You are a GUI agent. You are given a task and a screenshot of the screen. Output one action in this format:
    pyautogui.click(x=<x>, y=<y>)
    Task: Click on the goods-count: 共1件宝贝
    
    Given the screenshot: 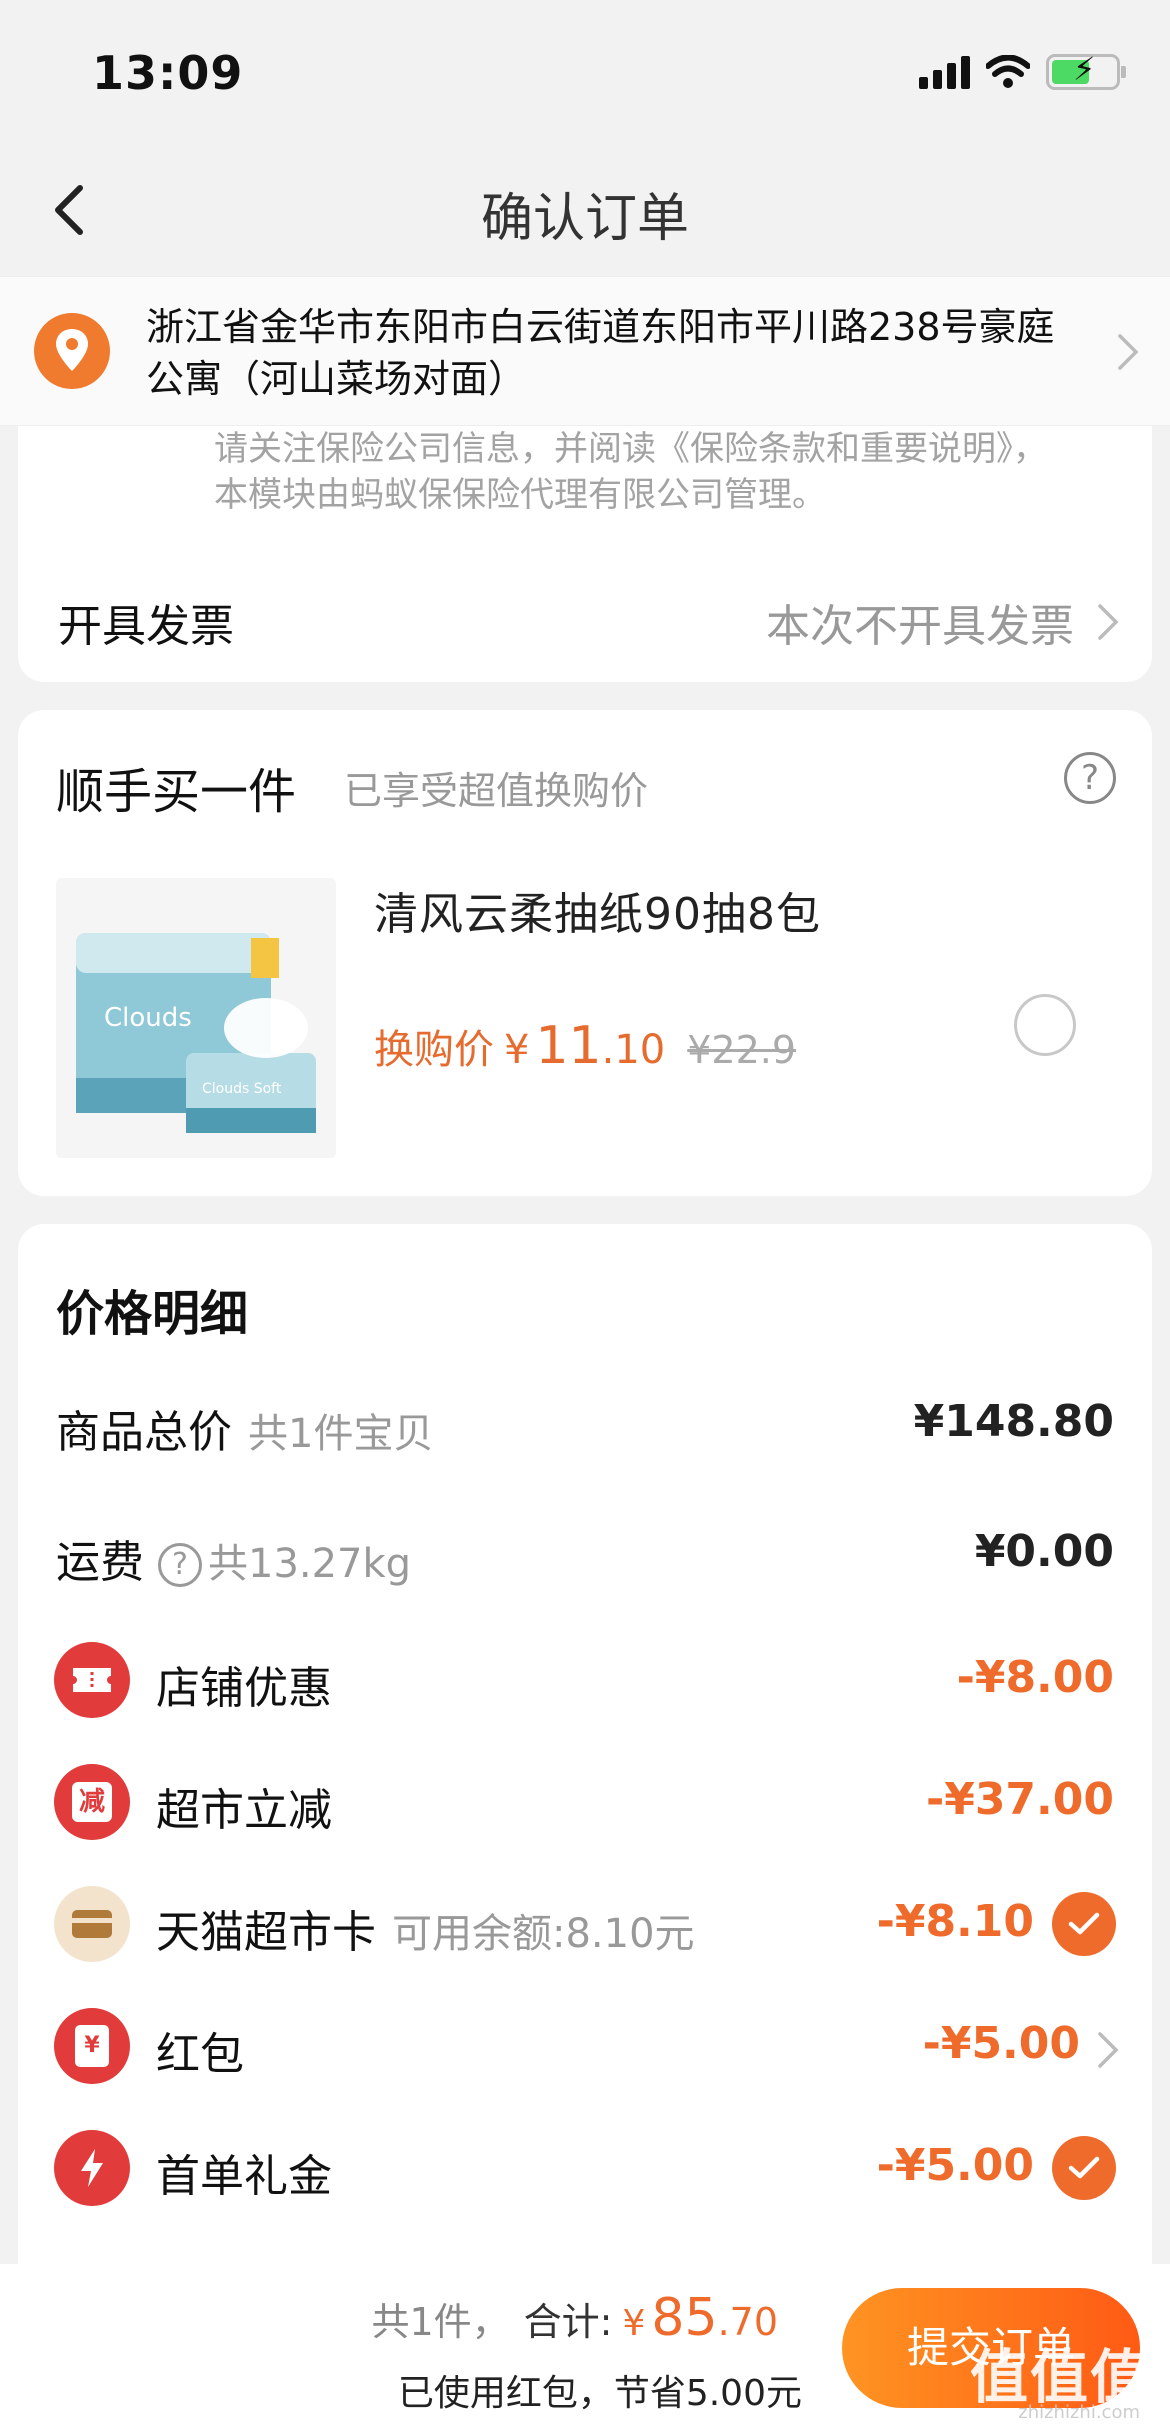 What is the action you would take?
    pyautogui.click(x=341, y=1434)
    